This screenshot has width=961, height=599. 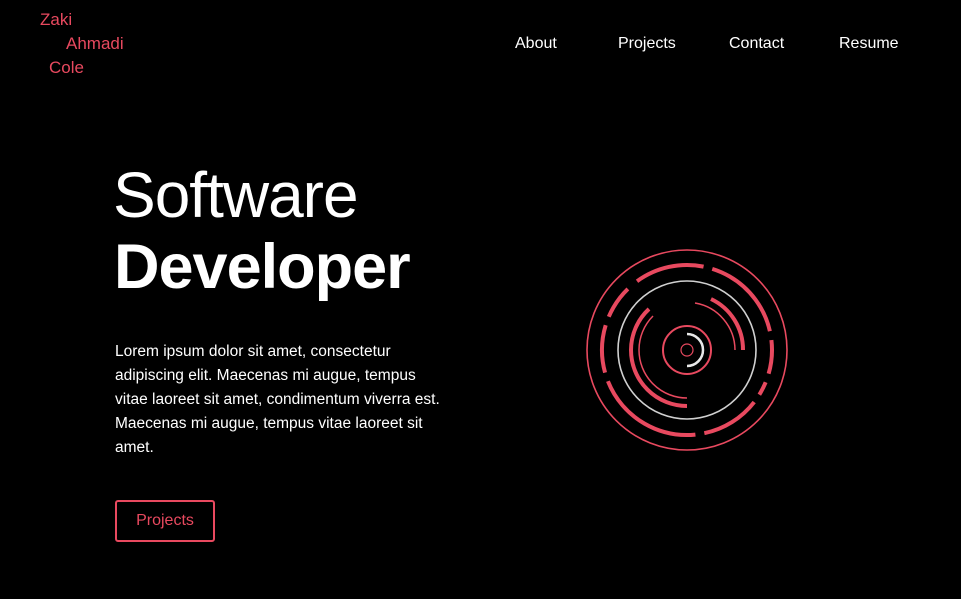 What do you see at coordinates (715, 45) in the screenshot?
I see `main-nav: About Projects Contact Resume` at bounding box center [715, 45].